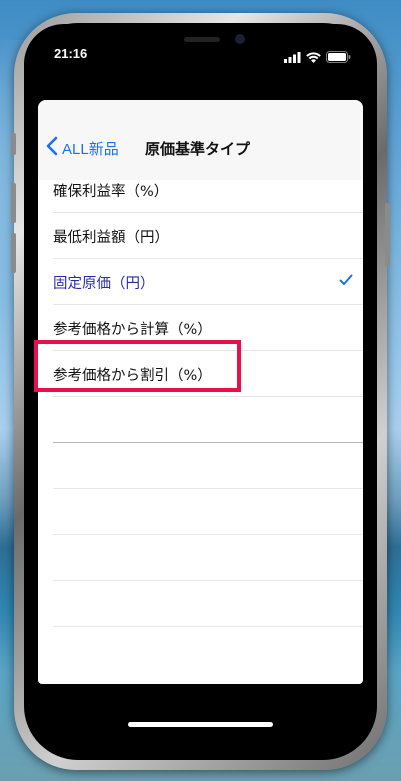 This screenshot has height=781, width=401. Describe the element at coordinates (104, 284) in the screenshot. I see `option-label: 固定原価（円）` at that location.